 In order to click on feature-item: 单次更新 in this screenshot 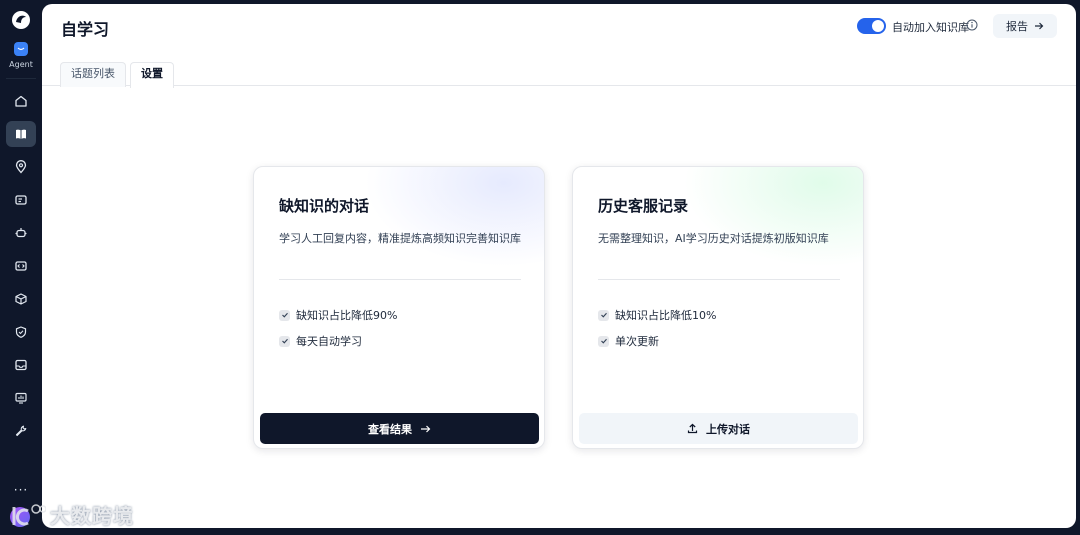, I will do `click(628, 341)`.